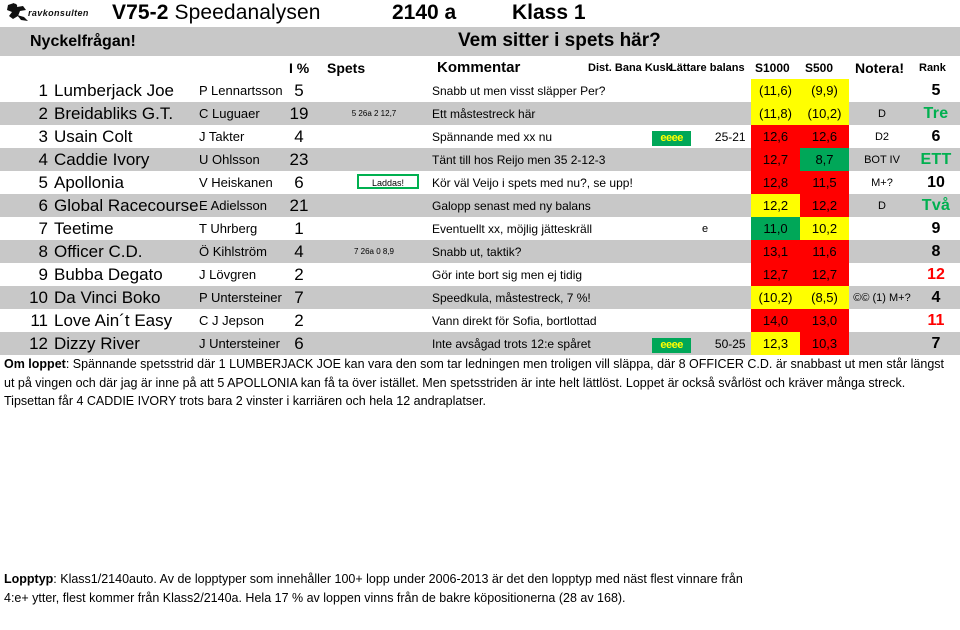 The image size is (960, 630). I want to click on row-i-percent: 1, so click(299, 228).